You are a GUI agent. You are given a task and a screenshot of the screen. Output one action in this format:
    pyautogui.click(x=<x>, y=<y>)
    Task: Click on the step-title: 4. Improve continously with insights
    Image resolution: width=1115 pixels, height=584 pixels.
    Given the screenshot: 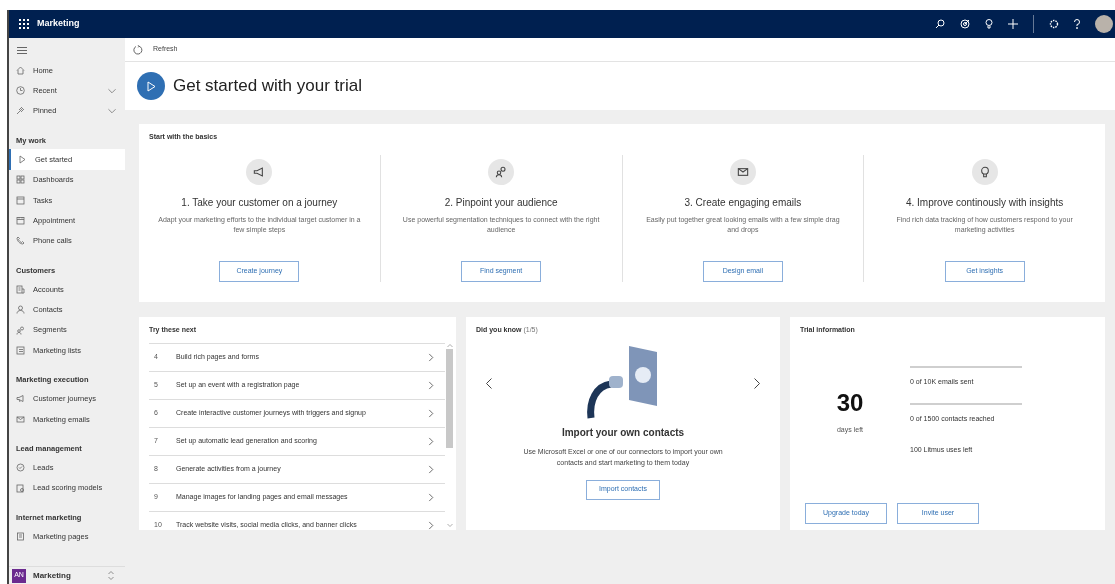 What is the action you would take?
    pyautogui.click(x=984, y=202)
    